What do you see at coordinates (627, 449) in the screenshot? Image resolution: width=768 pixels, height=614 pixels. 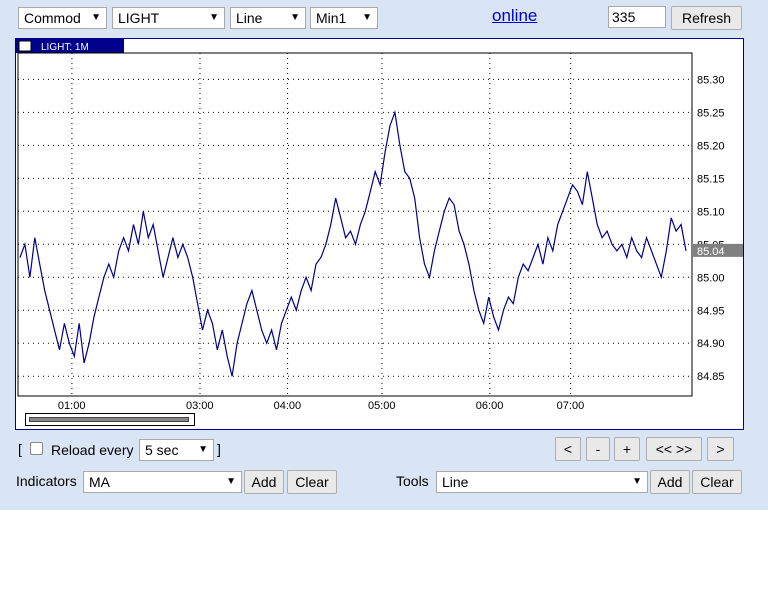 I see `zoom-in-button: +` at bounding box center [627, 449].